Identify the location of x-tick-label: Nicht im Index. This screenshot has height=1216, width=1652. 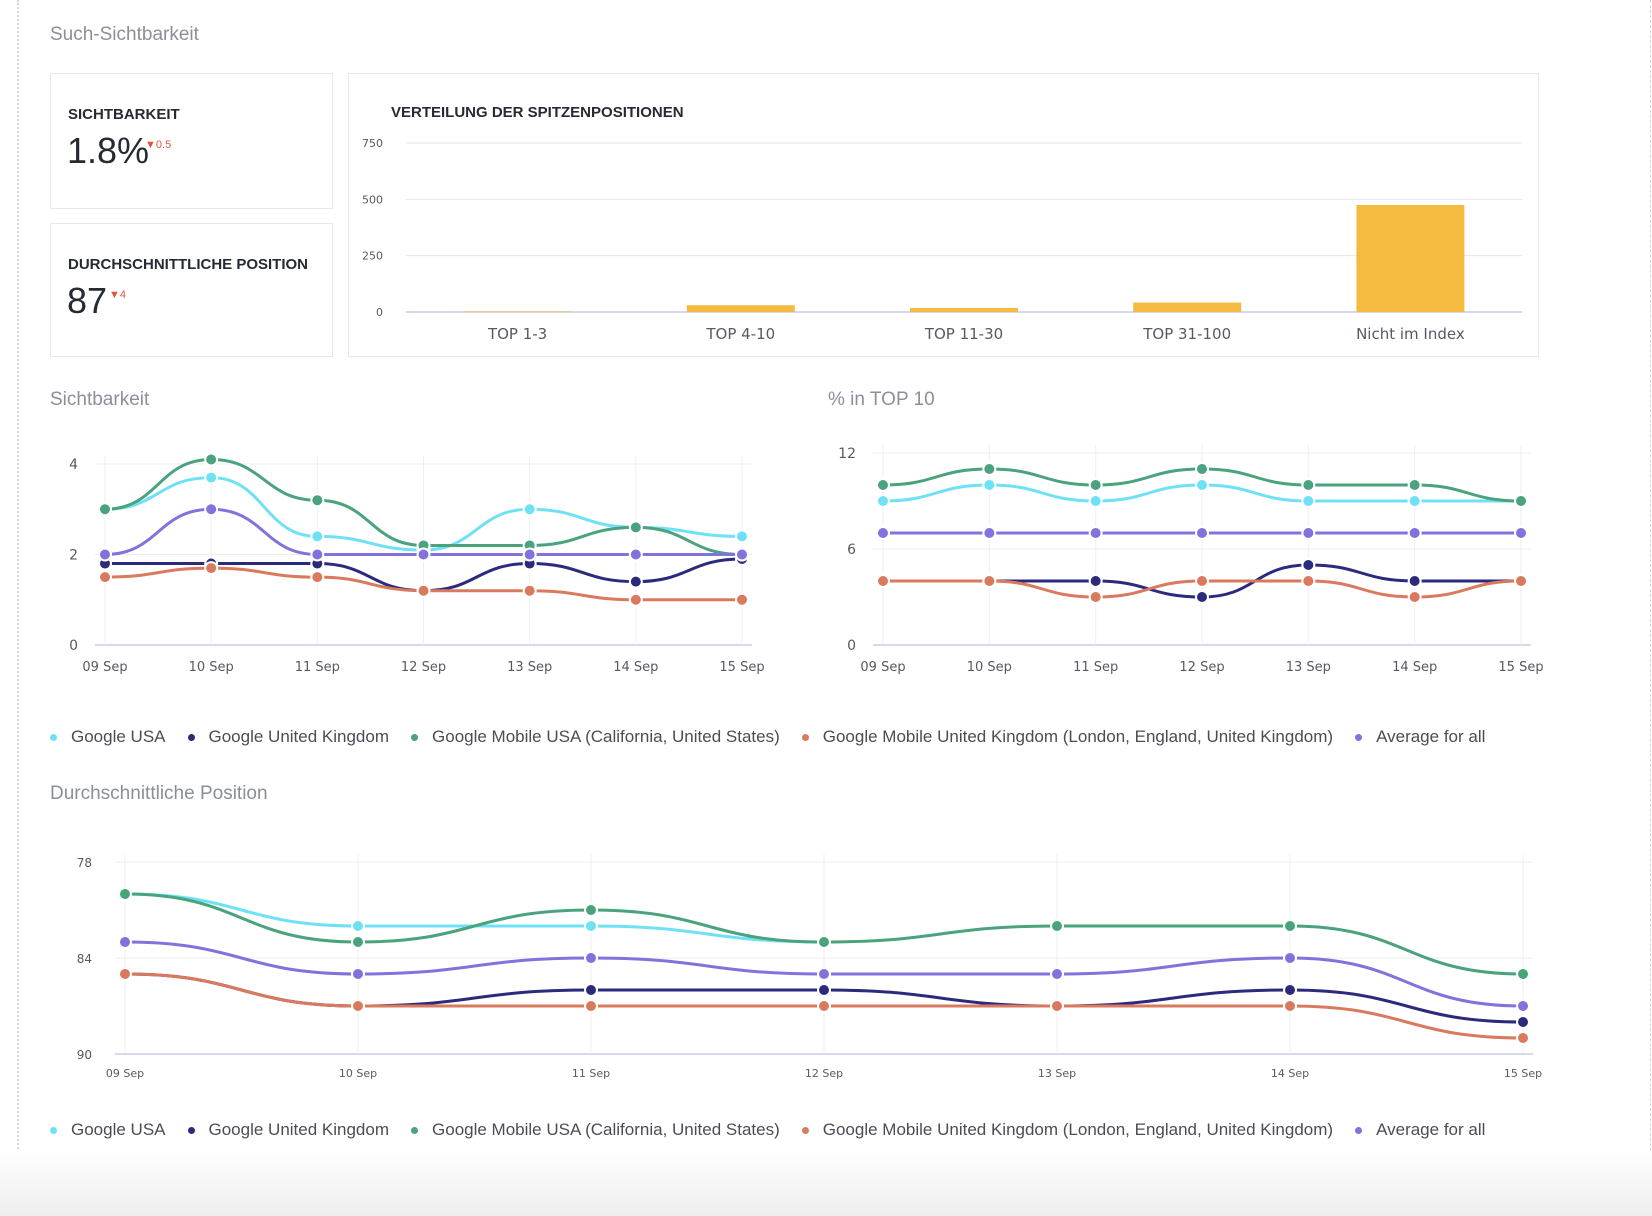
(1410, 334).